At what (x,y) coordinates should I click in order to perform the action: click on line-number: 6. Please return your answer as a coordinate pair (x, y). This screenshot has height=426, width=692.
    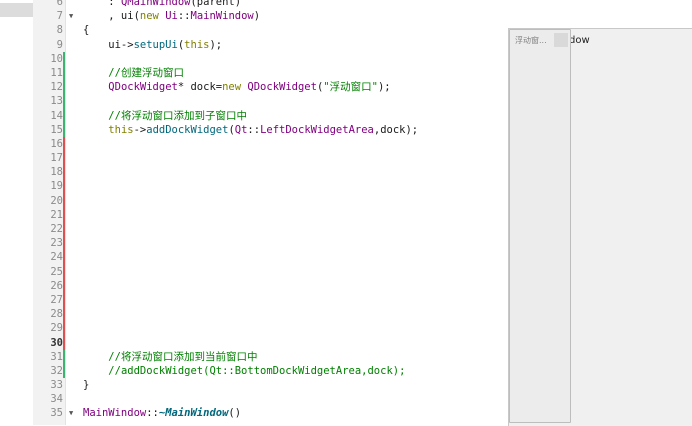
    Looking at the image, I should click on (59, 4).